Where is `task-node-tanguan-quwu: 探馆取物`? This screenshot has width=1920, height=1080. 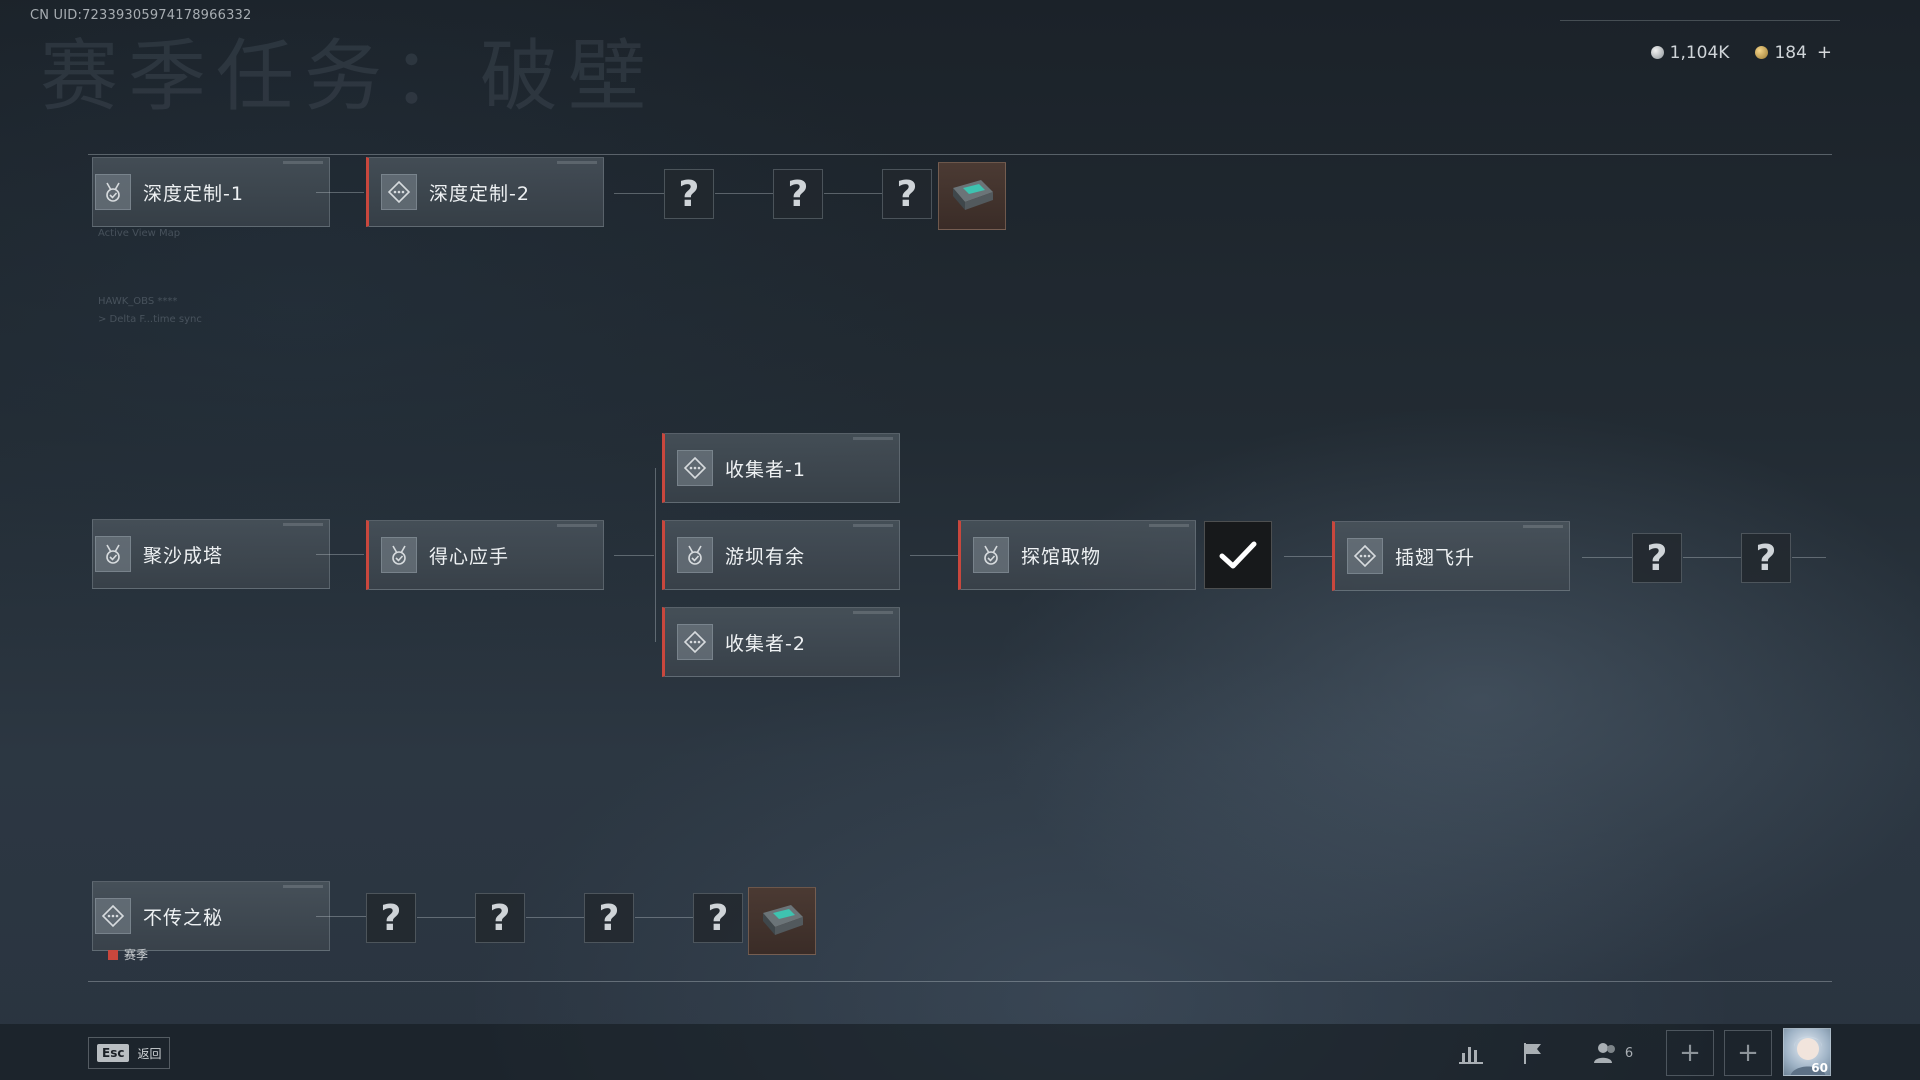 task-node-tanguan-quwu: 探馆取物 is located at coordinates (1077, 555).